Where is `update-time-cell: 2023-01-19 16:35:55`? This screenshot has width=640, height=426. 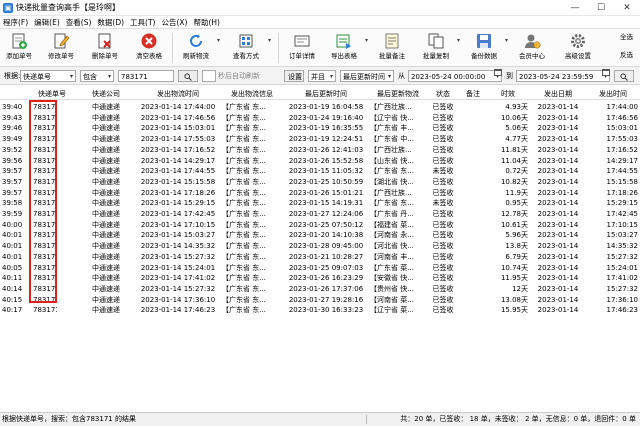 update-time-cell: 2023-01-19 16:35:55 is located at coordinates (326, 128).